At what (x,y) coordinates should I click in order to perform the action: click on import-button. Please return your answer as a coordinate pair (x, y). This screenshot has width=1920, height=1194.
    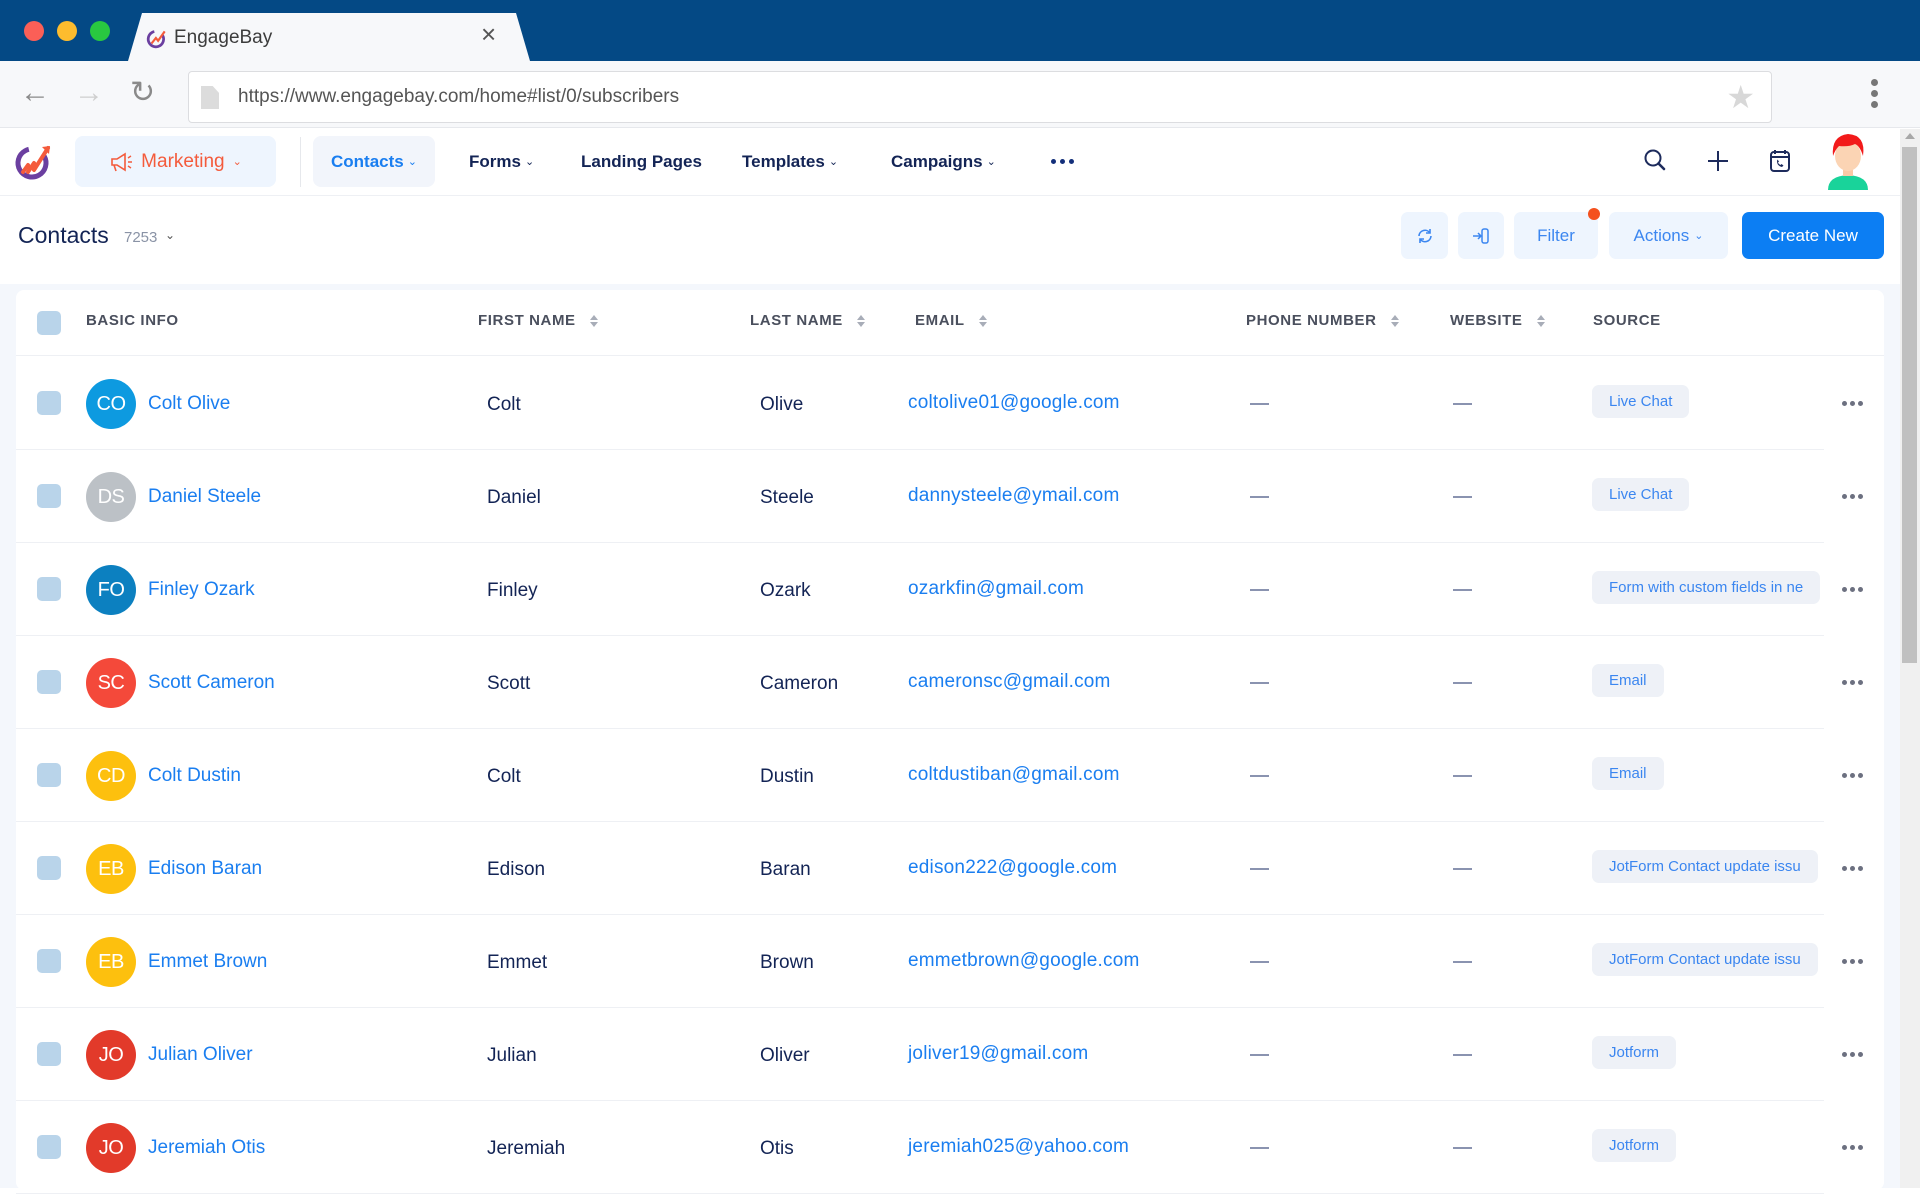
    Looking at the image, I should click on (1481, 235).